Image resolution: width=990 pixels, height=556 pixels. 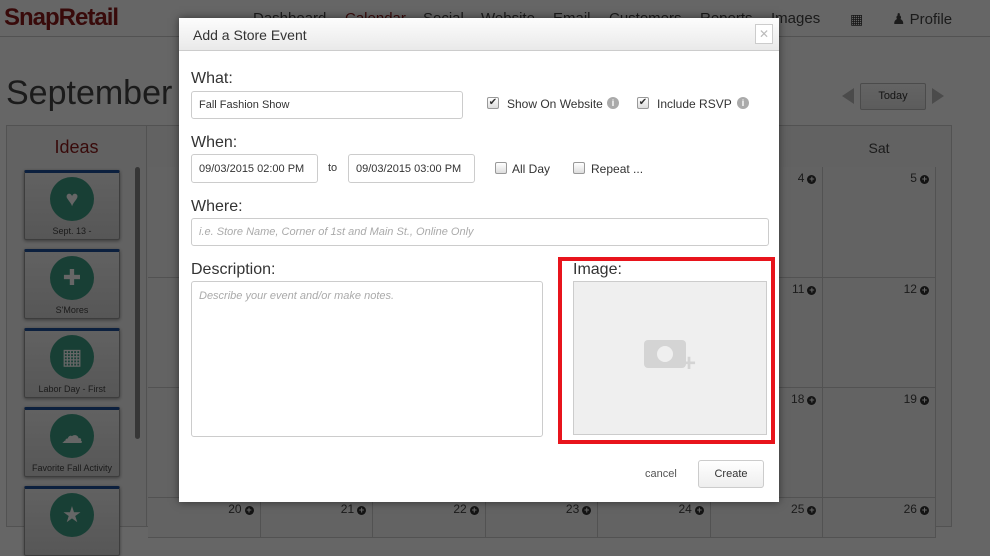 I want to click on day-cell: 12 +, so click(x=879, y=333).